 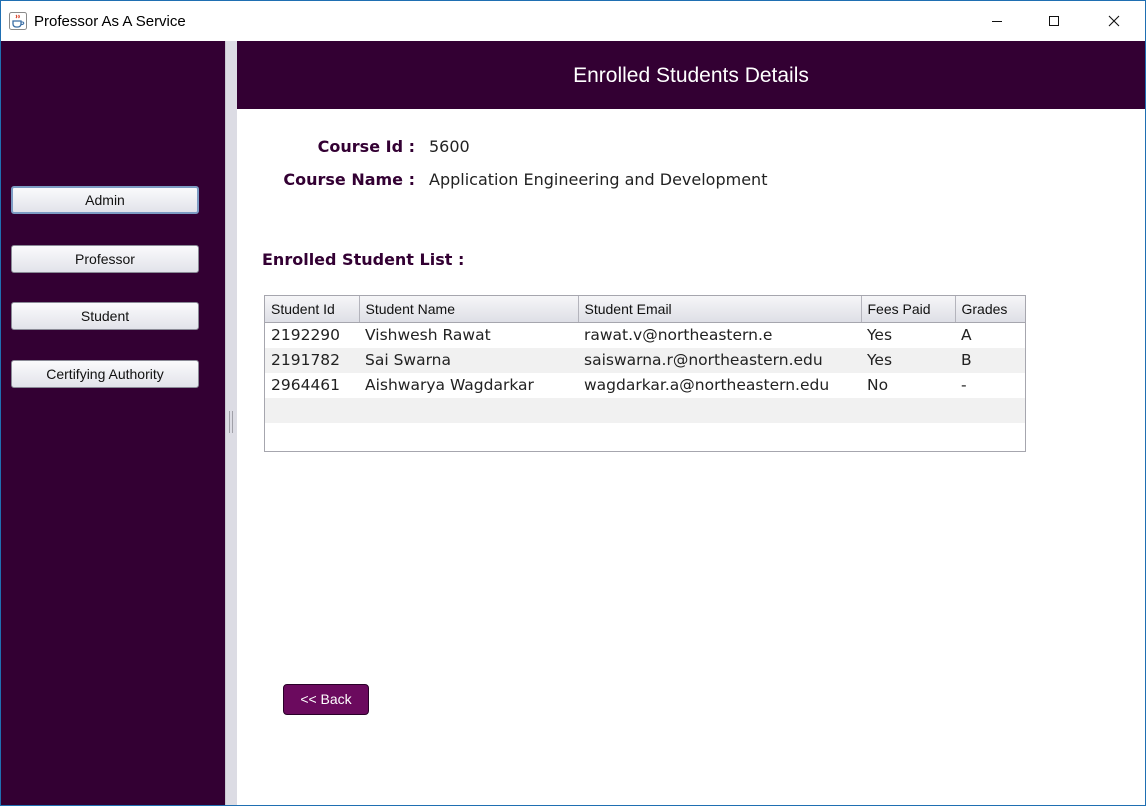 What do you see at coordinates (678, 335) in the screenshot?
I see `student-email-cell: rawat.v@northeastern.e` at bounding box center [678, 335].